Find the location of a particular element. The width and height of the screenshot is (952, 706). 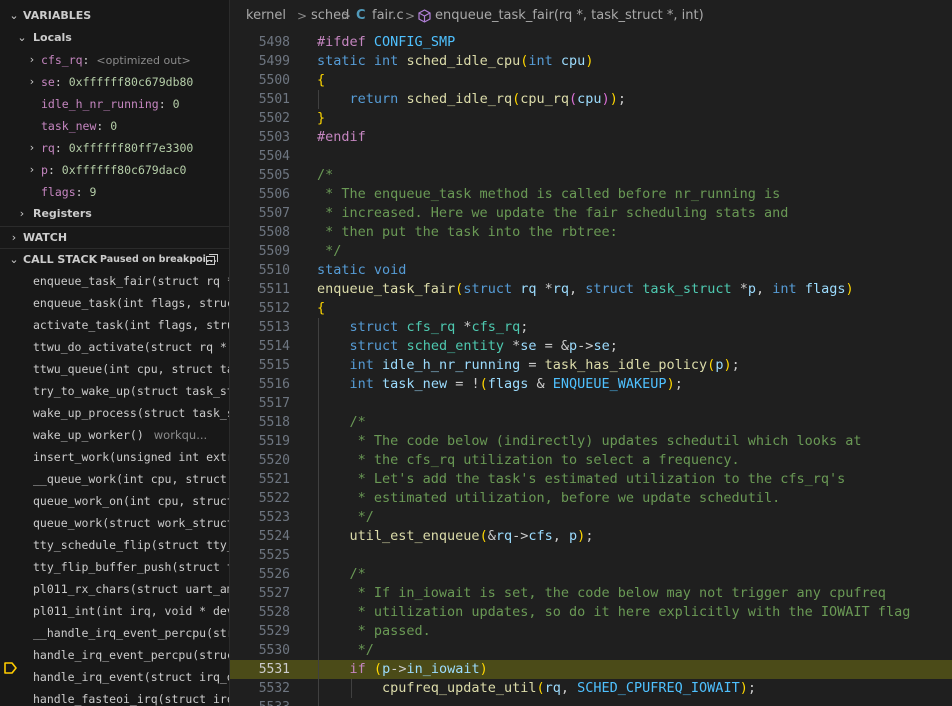

code-line: 5525 is located at coordinates (591, 555).